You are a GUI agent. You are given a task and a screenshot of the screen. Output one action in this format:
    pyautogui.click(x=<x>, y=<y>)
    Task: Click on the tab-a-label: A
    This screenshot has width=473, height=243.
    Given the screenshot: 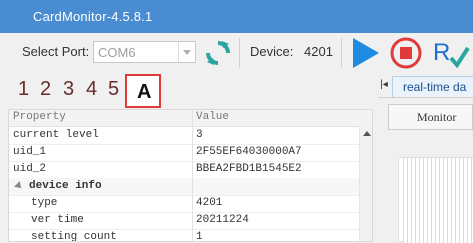 What is the action you would take?
    pyautogui.click(x=144, y=92)
    